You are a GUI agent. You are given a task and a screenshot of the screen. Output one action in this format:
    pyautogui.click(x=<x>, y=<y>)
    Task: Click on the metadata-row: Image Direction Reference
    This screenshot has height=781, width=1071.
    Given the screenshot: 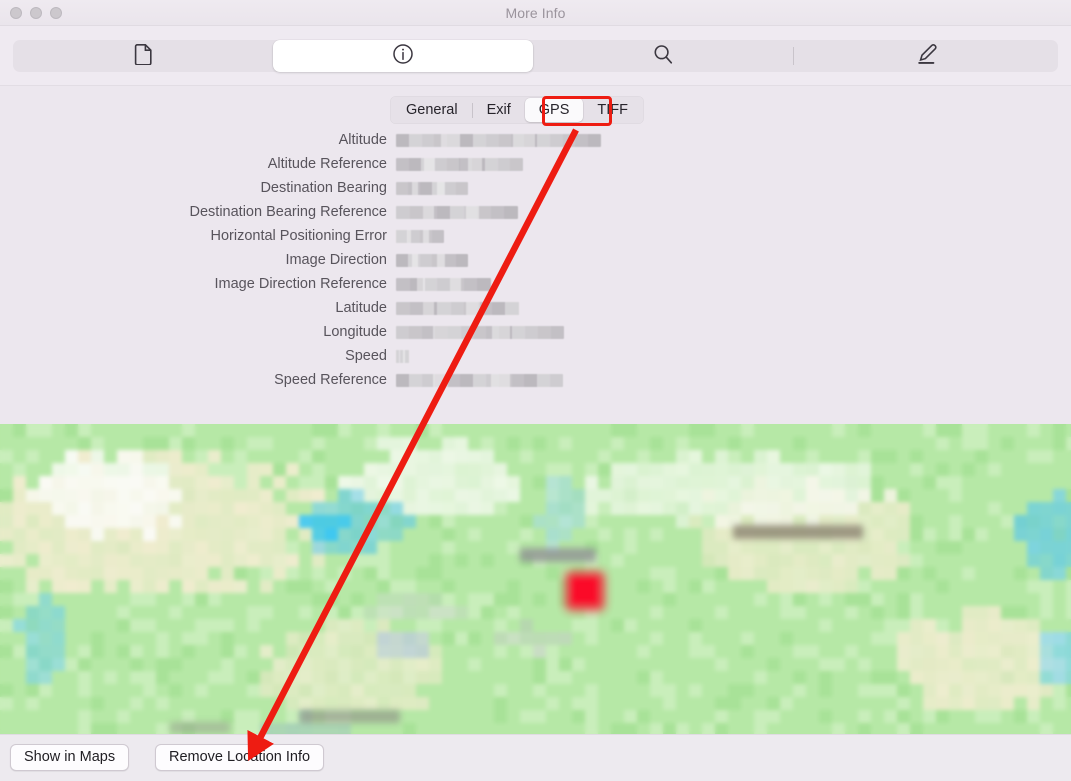 What is the action you would take?
    pyautogui.click(x=535, y=284)
    